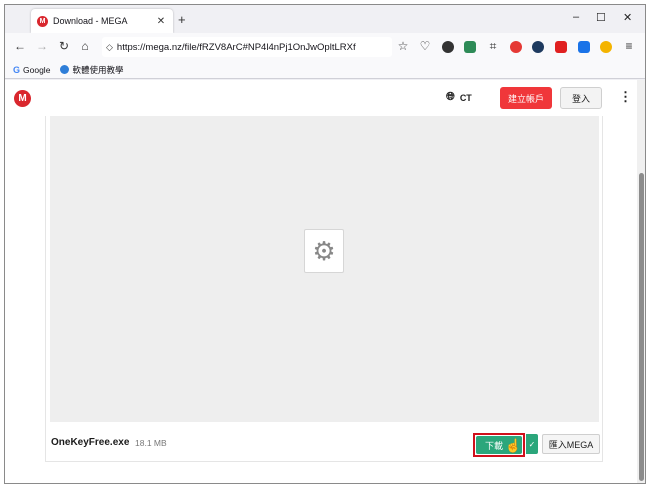 This screenshot has width=651, height=489. I want to click on download-highlight: 下載 ☝, so click(499, 445).